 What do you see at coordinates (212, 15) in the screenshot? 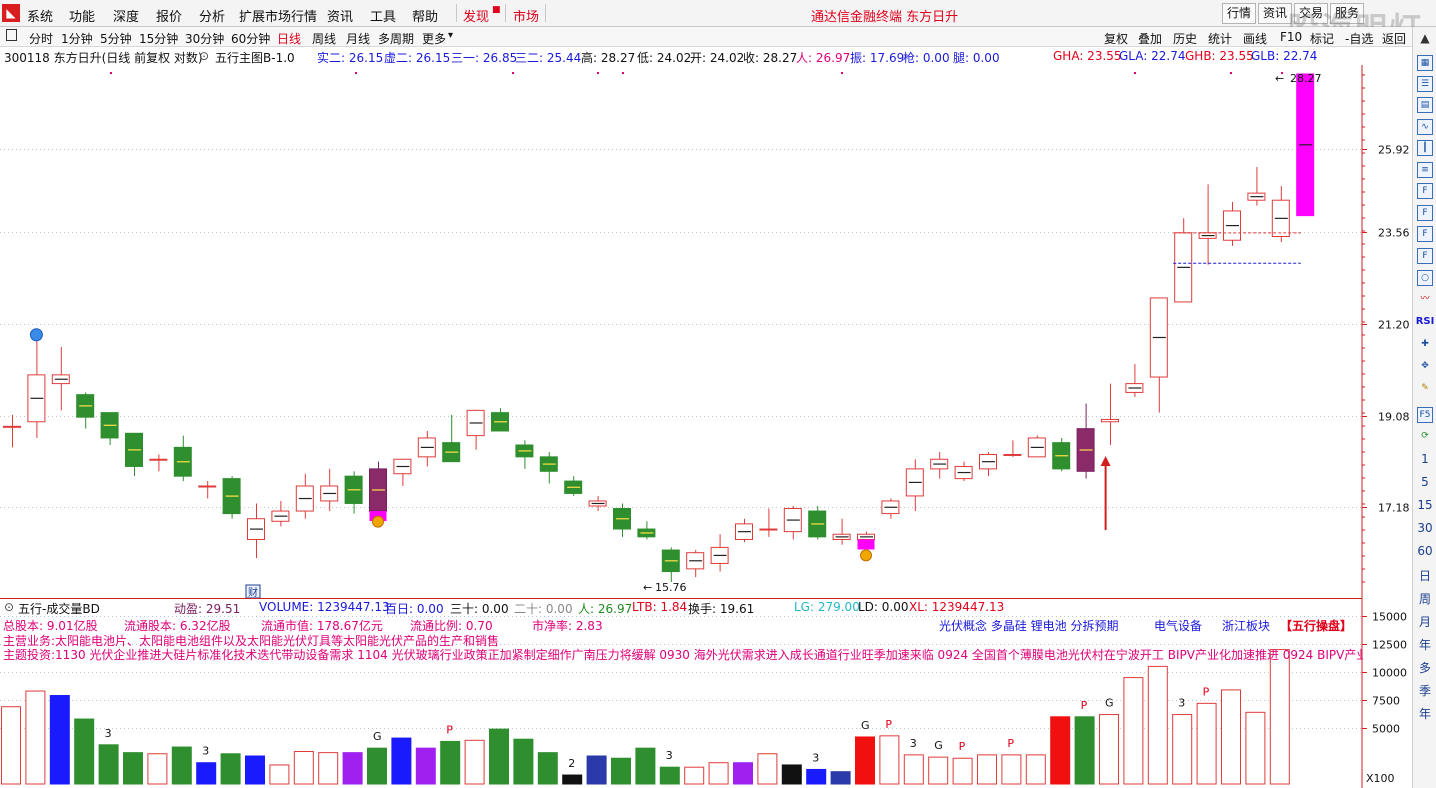
I see `menu-analysis: 分析` at bounding box center [212, 15].